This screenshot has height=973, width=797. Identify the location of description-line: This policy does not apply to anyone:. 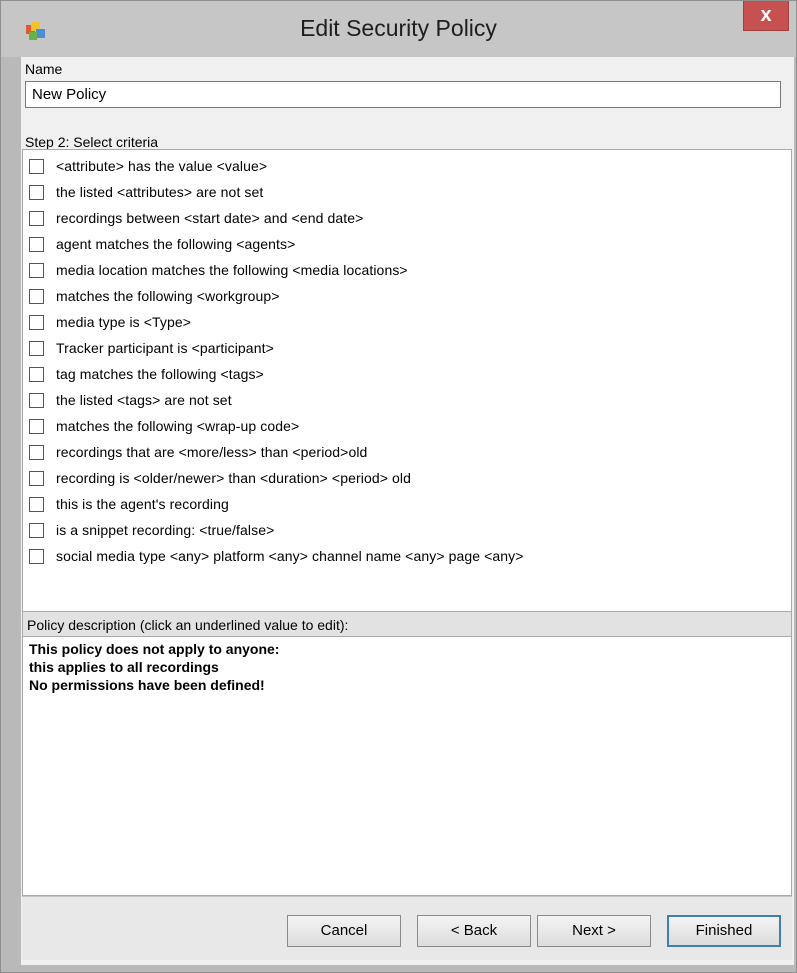
(154, 649).